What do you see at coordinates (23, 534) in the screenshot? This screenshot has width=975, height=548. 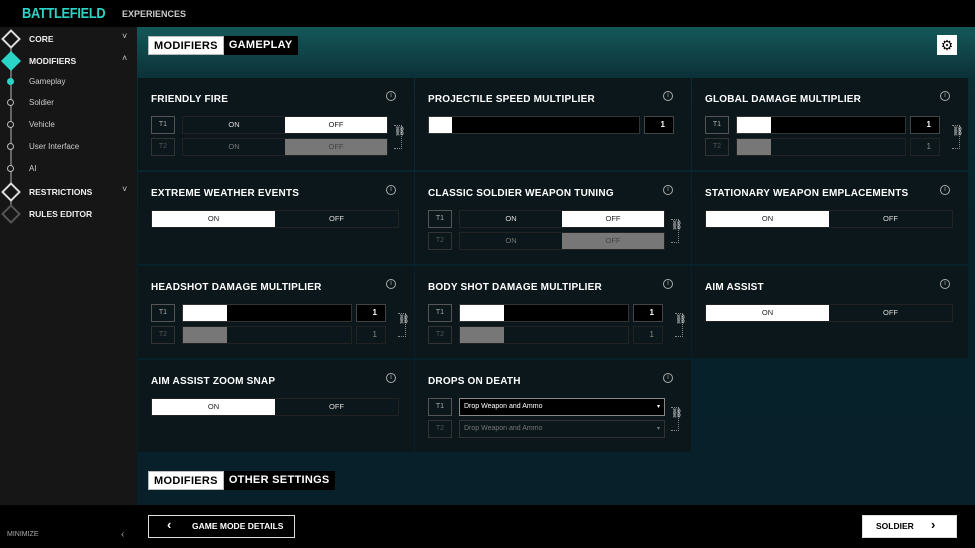 I see `minimize-button: MINIMIZE` at bounding box center [23, 534].